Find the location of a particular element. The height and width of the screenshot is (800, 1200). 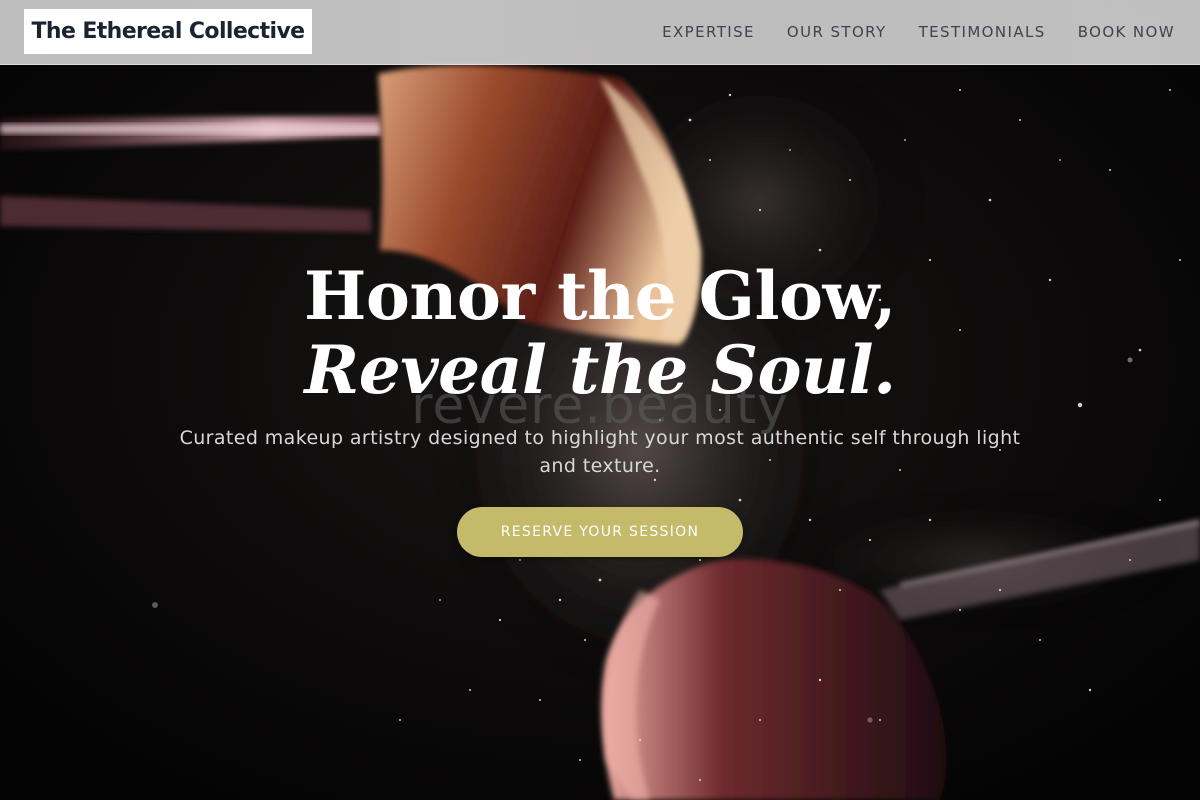

nav-link-book-now: BOOK NOW is located at coordinates (1126, 32).